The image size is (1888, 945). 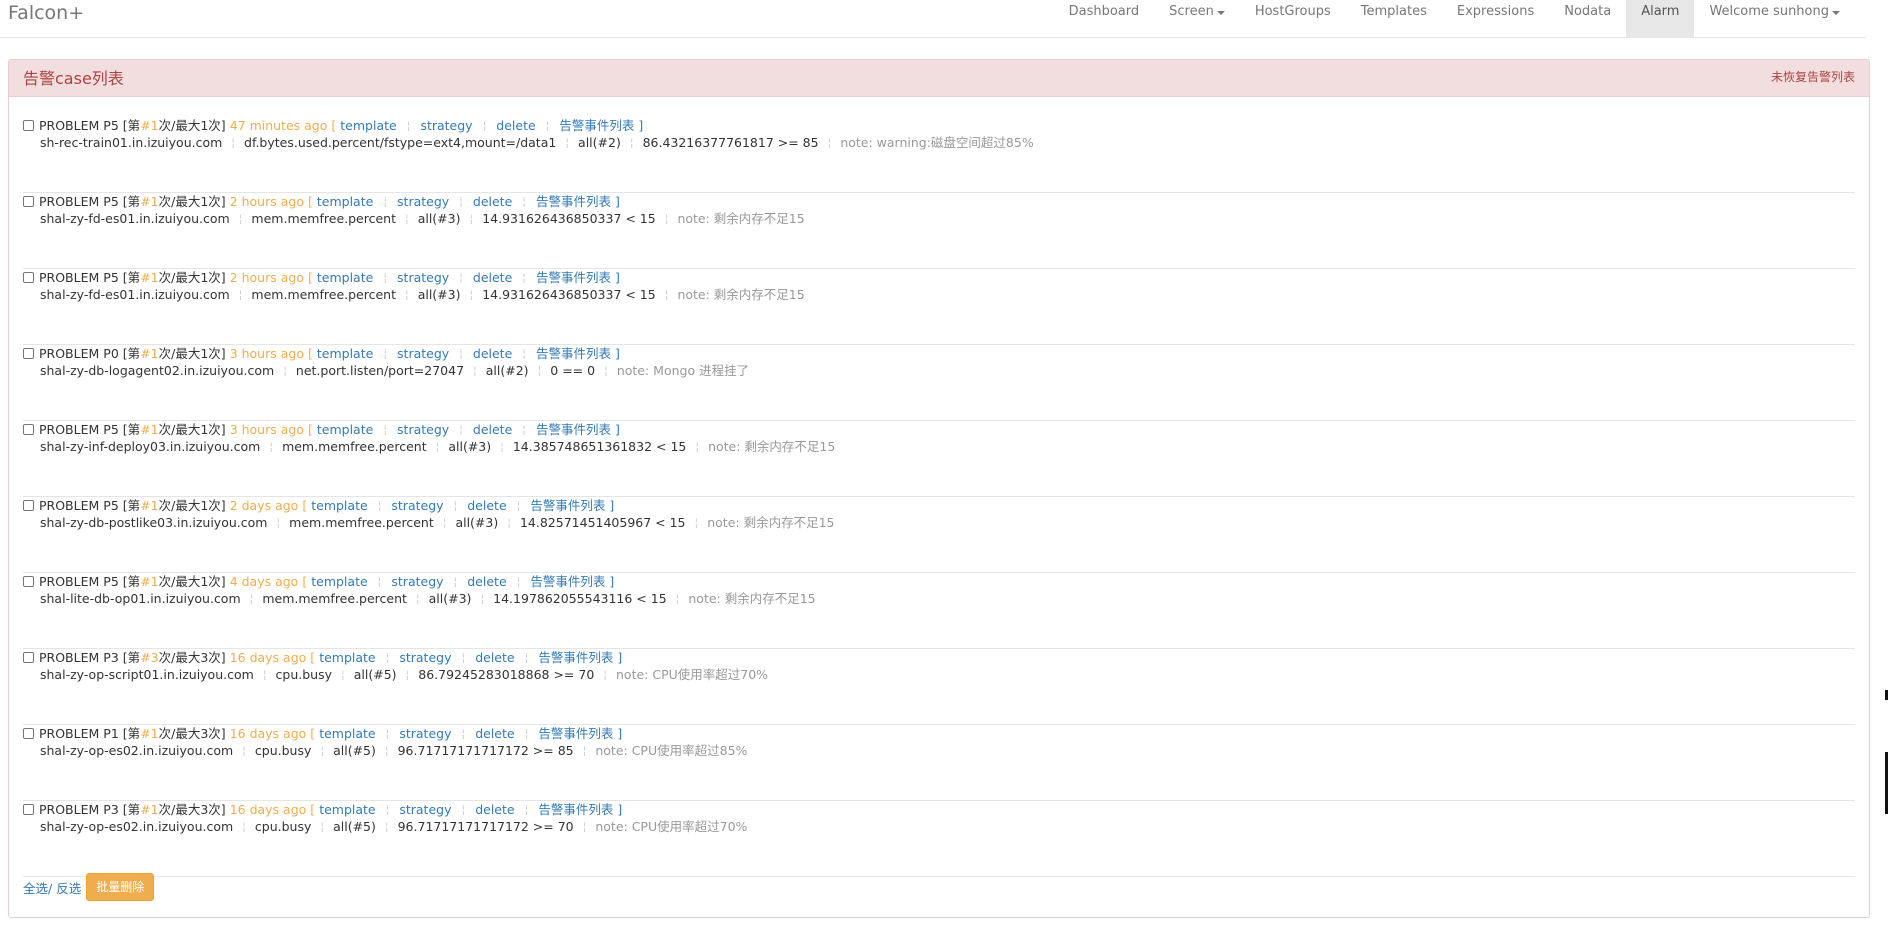 I want to click on nav-nodata: Nodata, so click(x=1587, y=19).